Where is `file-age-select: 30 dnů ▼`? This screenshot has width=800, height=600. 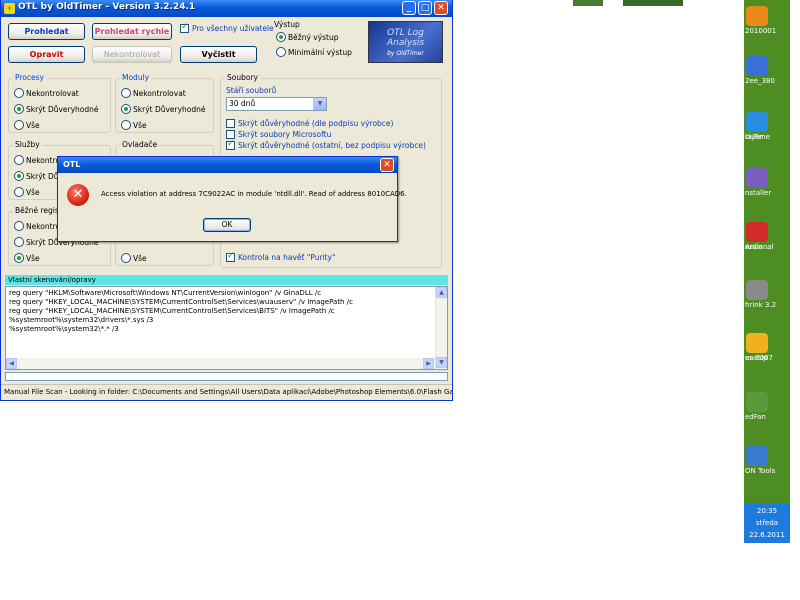
file-age-select: 30 dnů ▼ is located at coordinates (276, 104).